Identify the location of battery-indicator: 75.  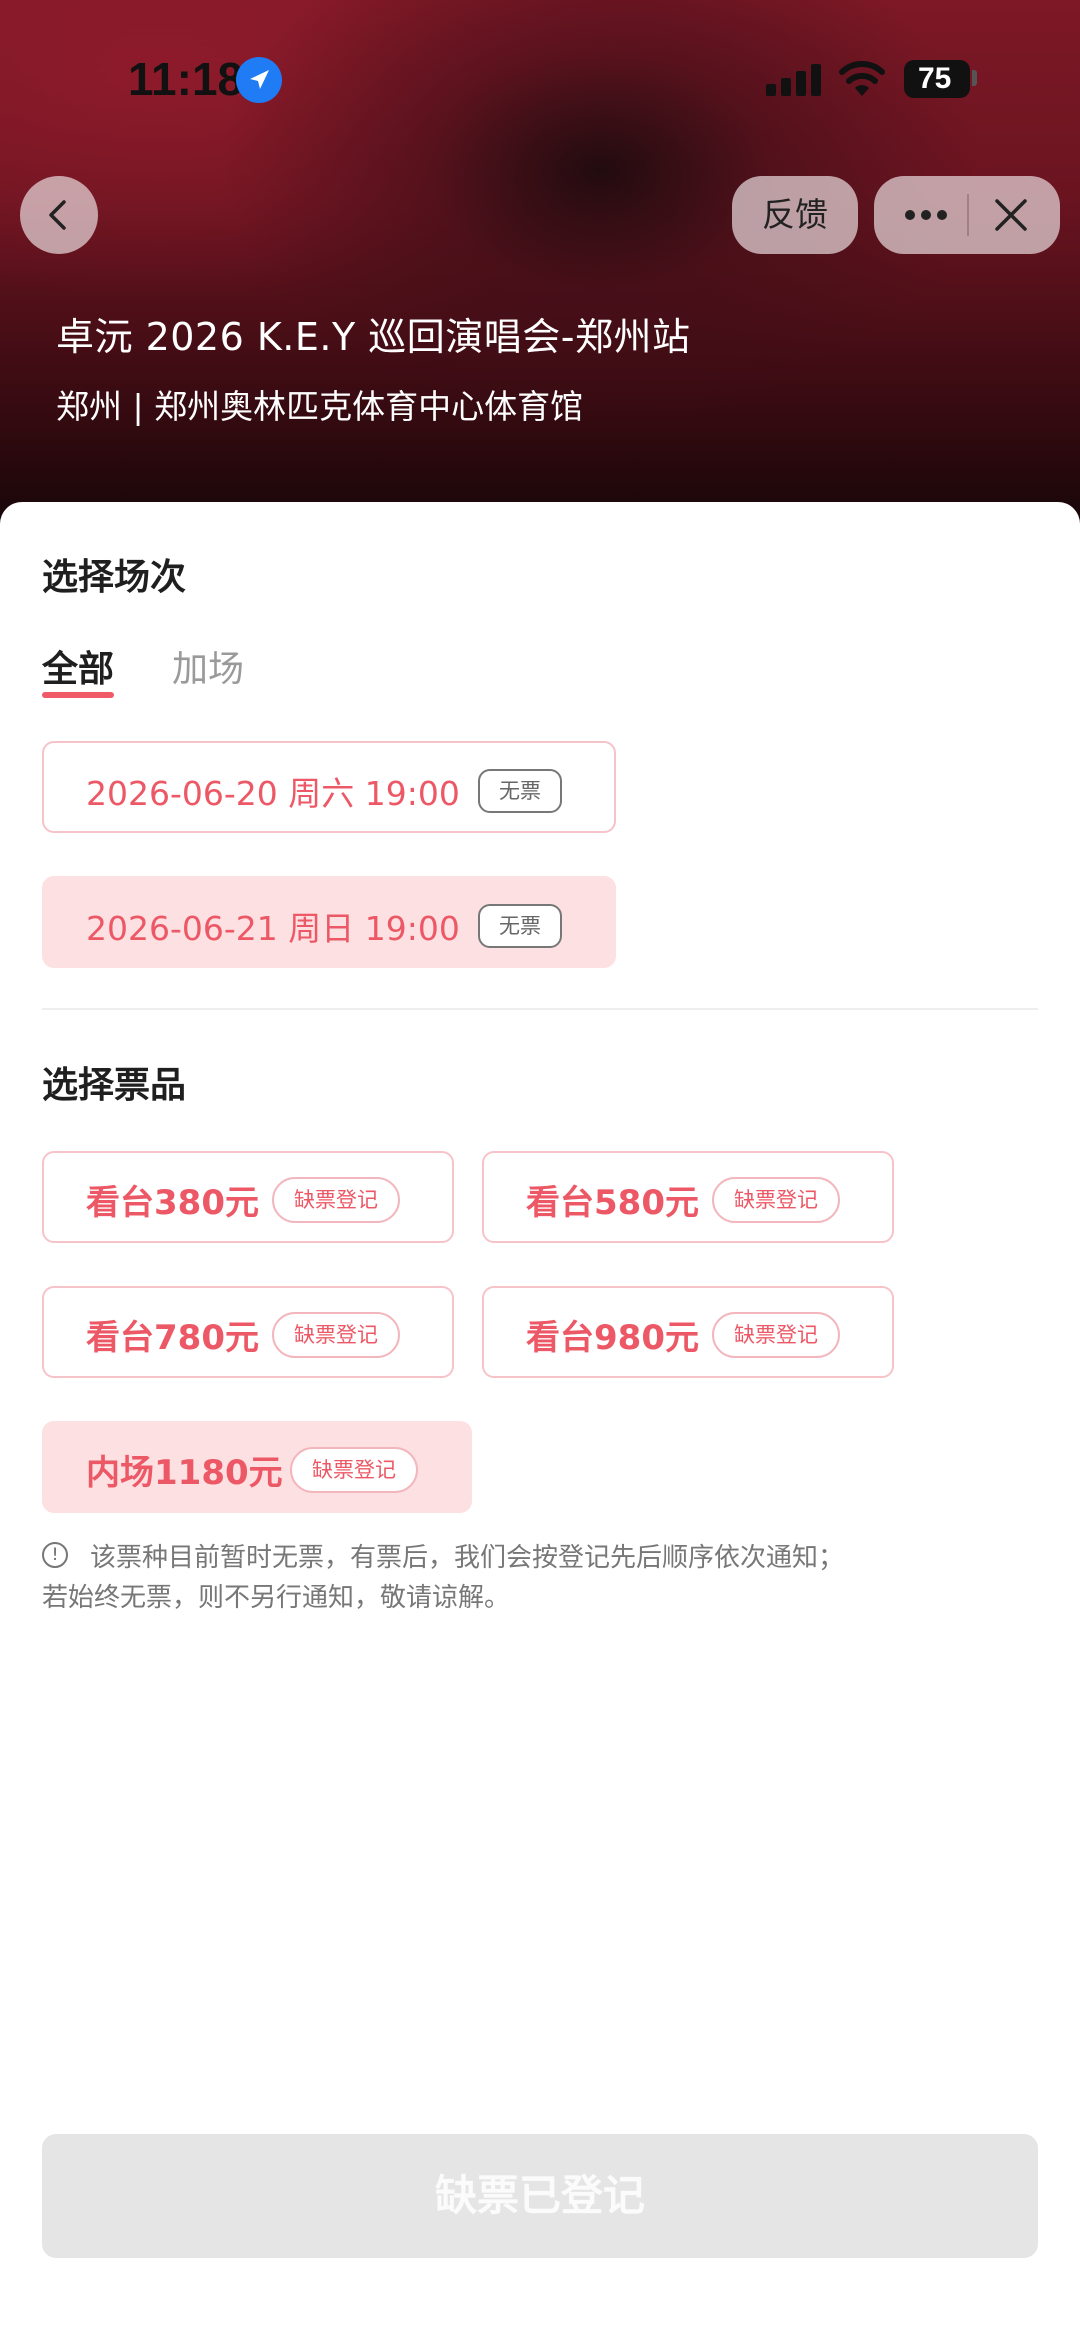
(937, 79).